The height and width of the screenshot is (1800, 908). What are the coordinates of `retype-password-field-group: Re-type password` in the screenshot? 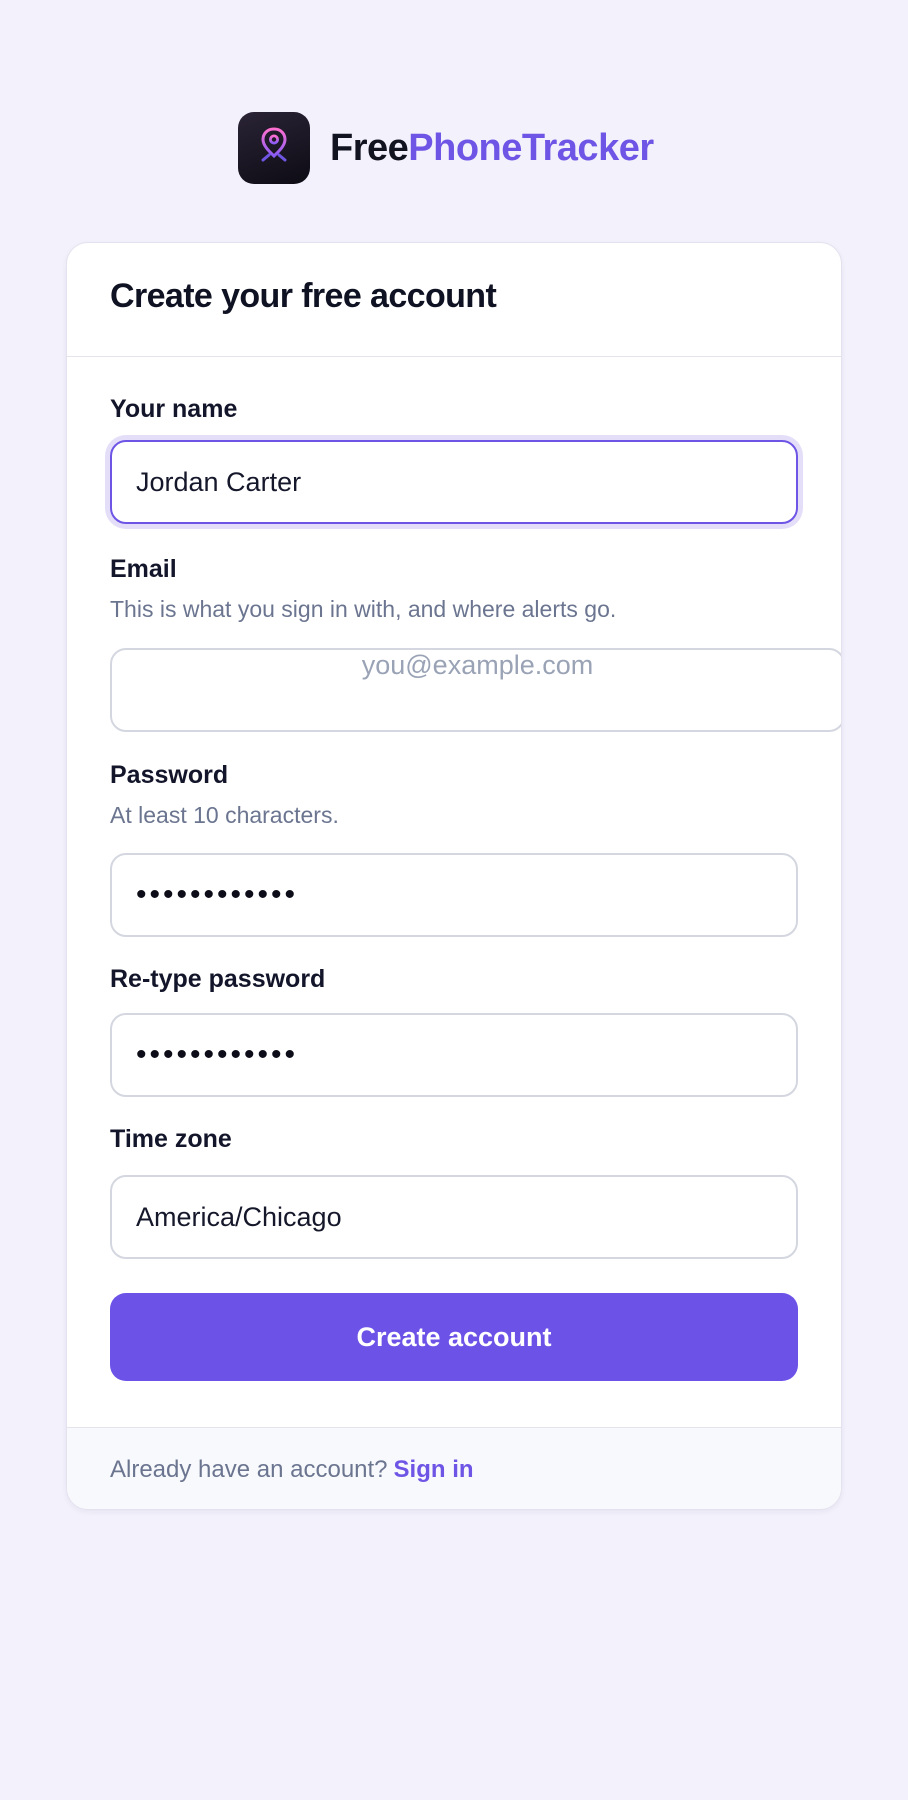 It's located at (454, 979).